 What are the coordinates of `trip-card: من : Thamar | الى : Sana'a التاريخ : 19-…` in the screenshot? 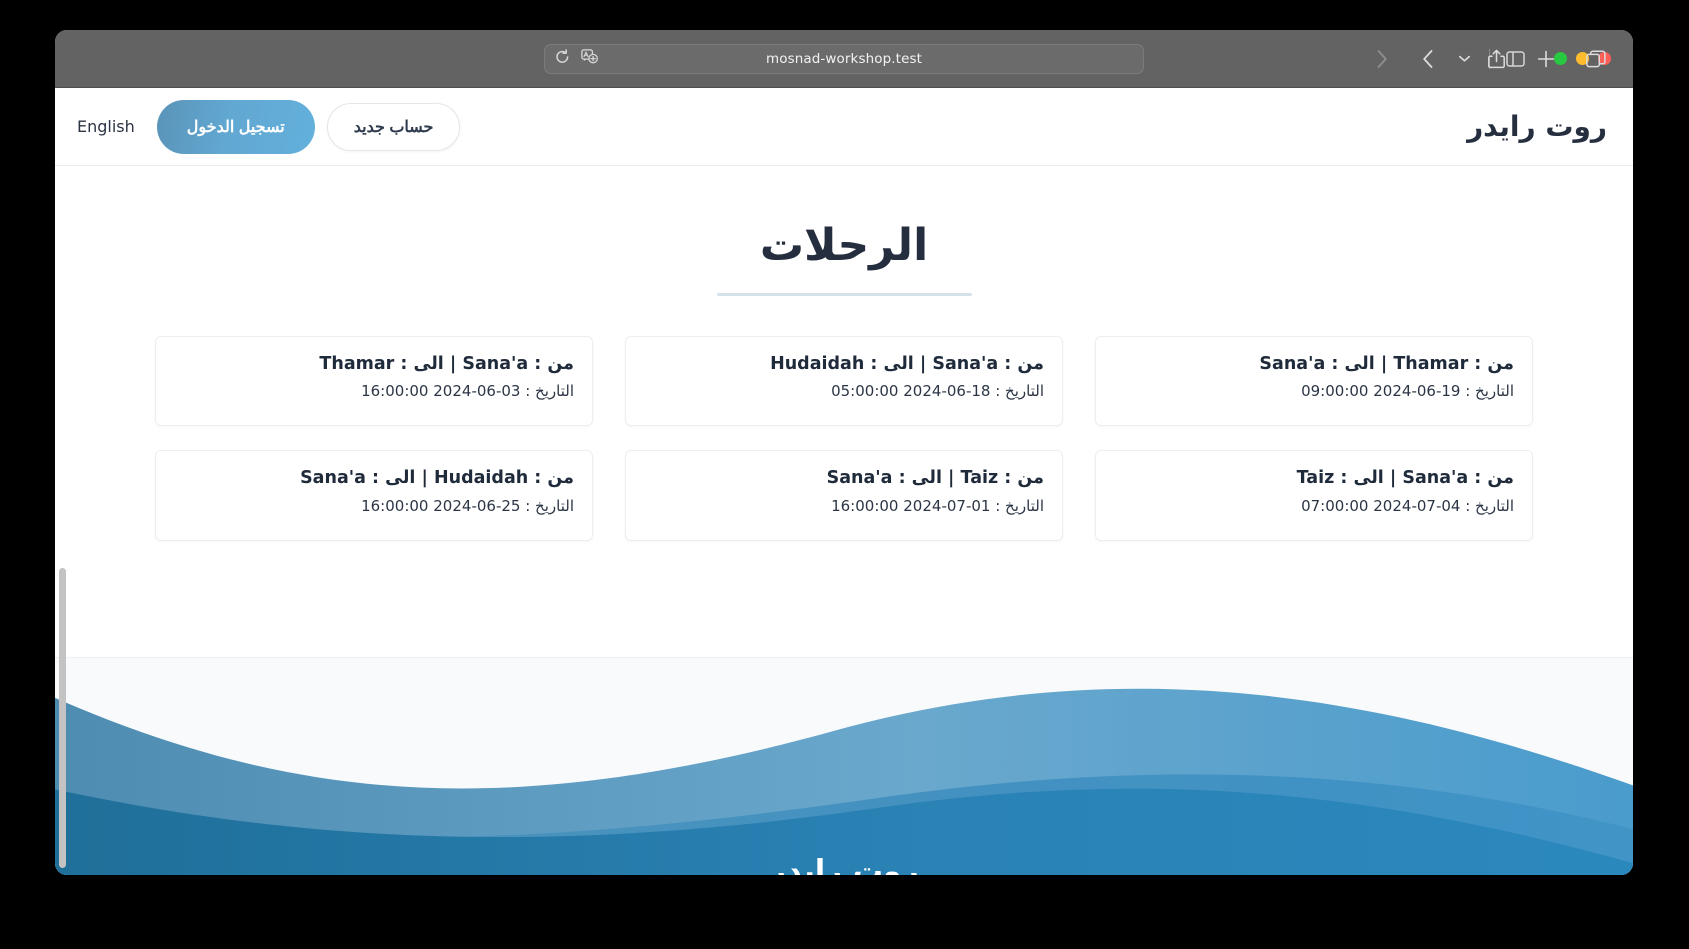 It's located at (1314, 381).